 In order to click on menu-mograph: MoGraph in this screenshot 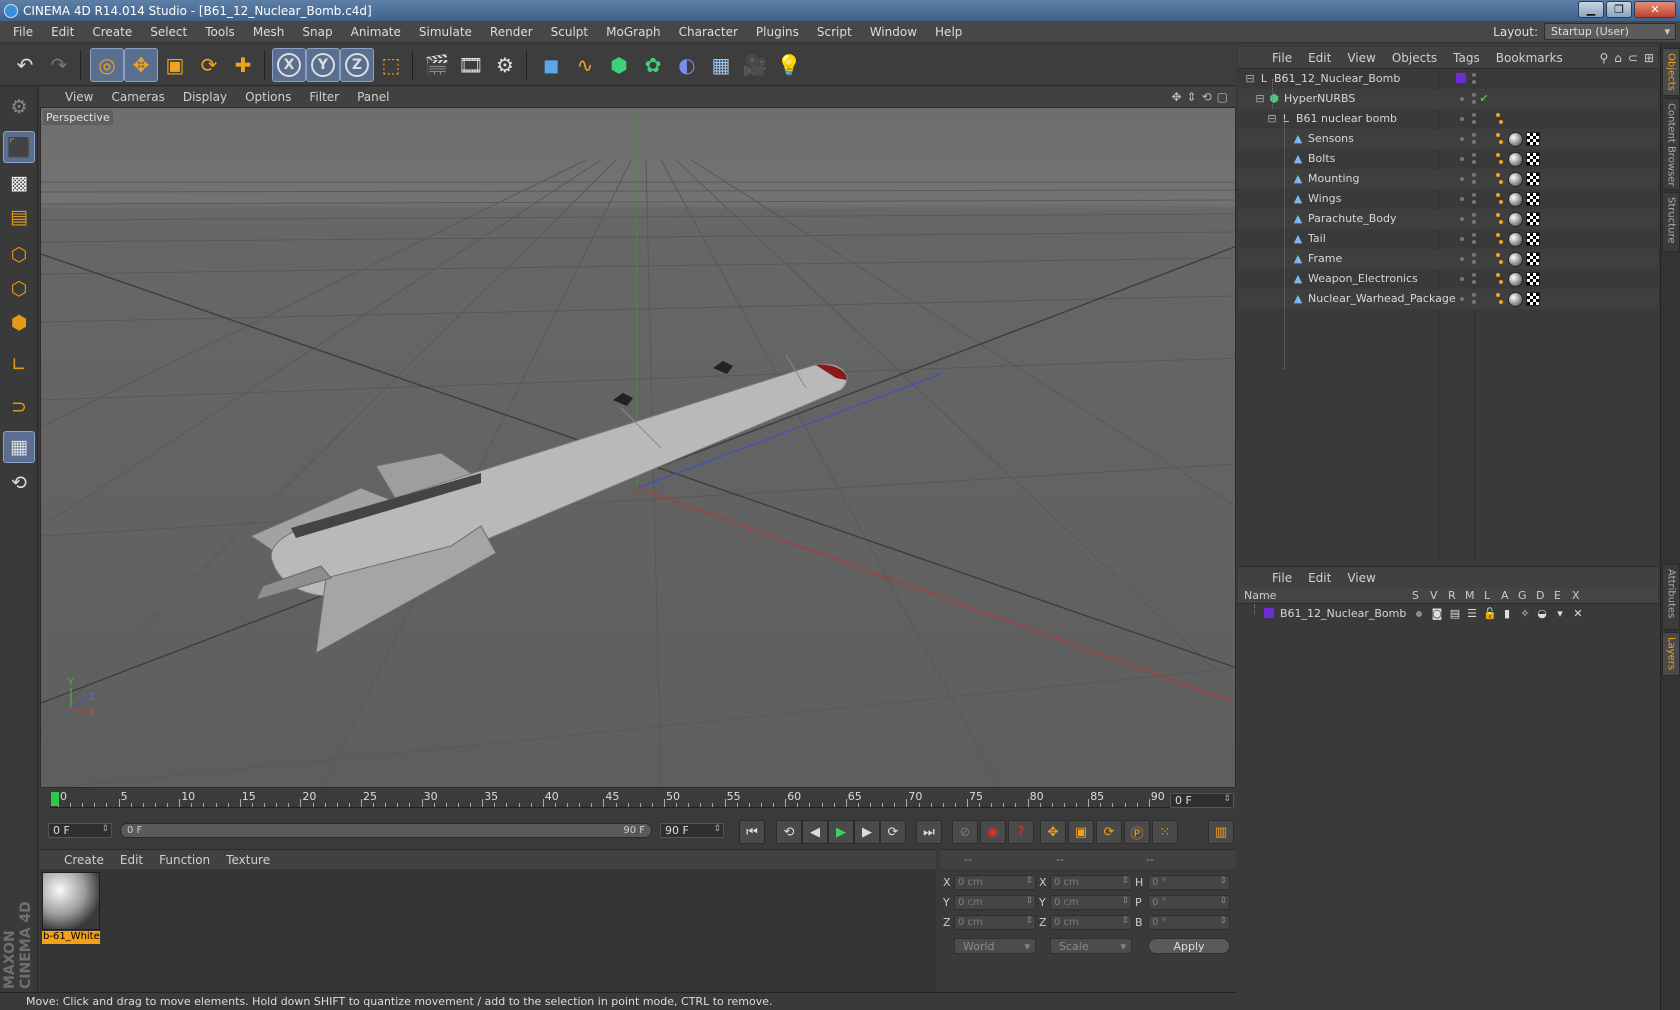, I will do `click(633, 32)`.